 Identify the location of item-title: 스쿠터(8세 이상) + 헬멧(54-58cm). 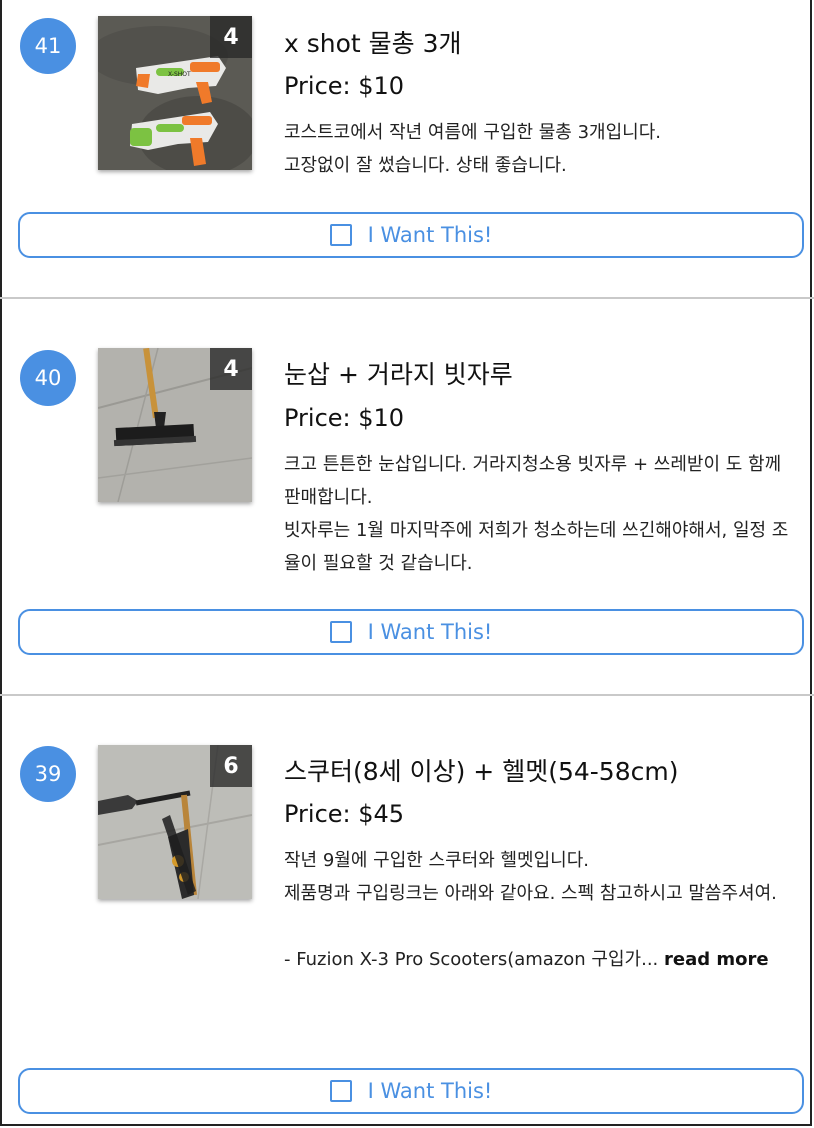
(481, 771).